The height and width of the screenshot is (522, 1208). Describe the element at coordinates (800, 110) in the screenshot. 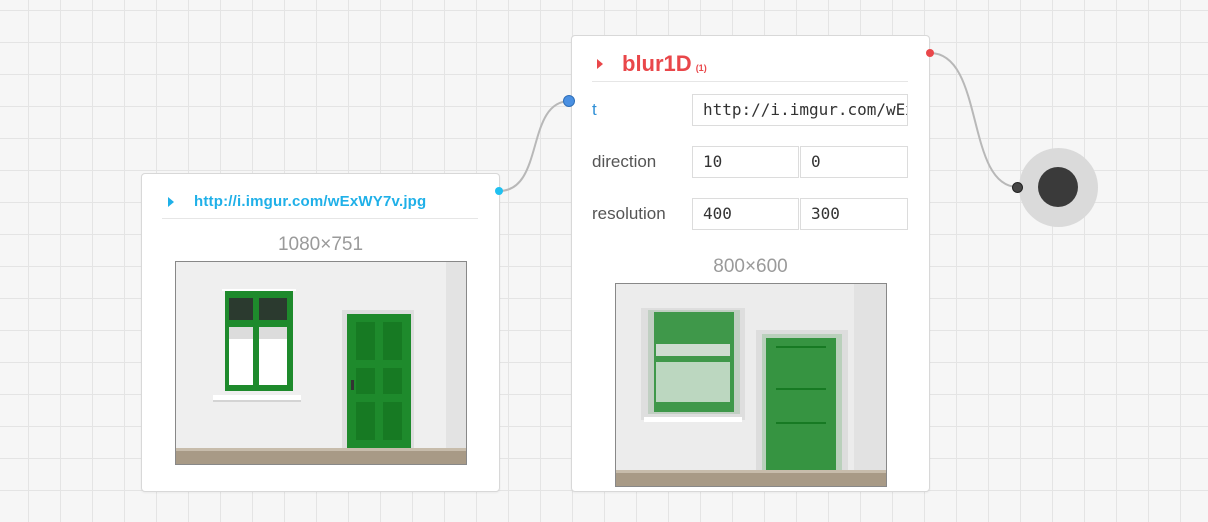

I see `t-input-field: http://i.imgur.com/wExWY7v.jpg` at that location.